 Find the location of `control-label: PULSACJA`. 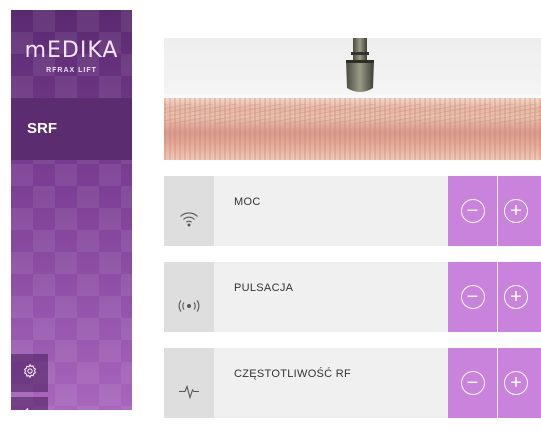

control-label: PULSACJA is located at coordinates (264, 288).